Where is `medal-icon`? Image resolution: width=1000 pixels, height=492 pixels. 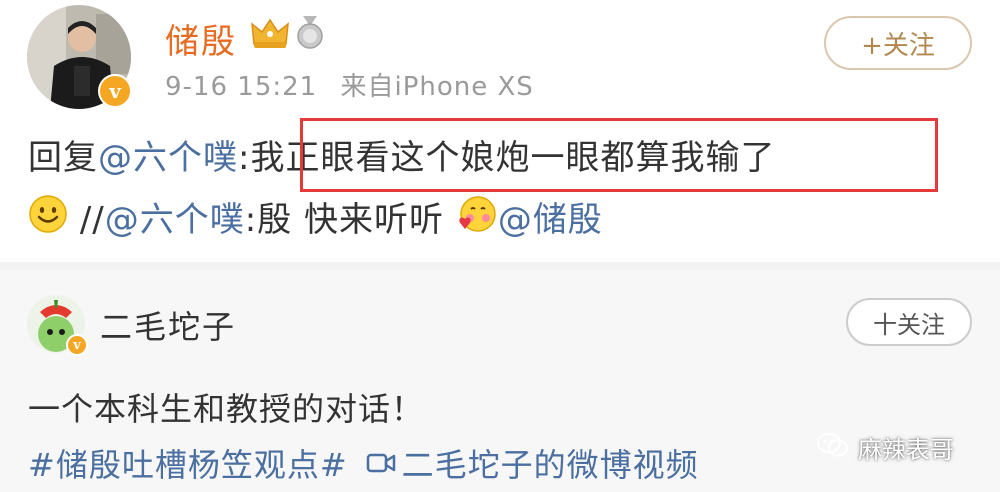
medal-icon is located at coordinates (310, 34).